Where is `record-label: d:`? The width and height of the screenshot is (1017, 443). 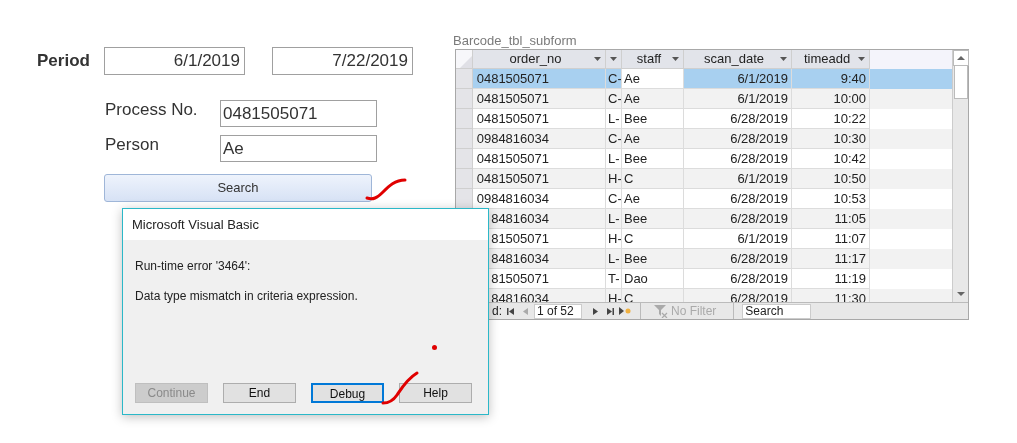
record-label: d: is located at coordinates (497, 311).